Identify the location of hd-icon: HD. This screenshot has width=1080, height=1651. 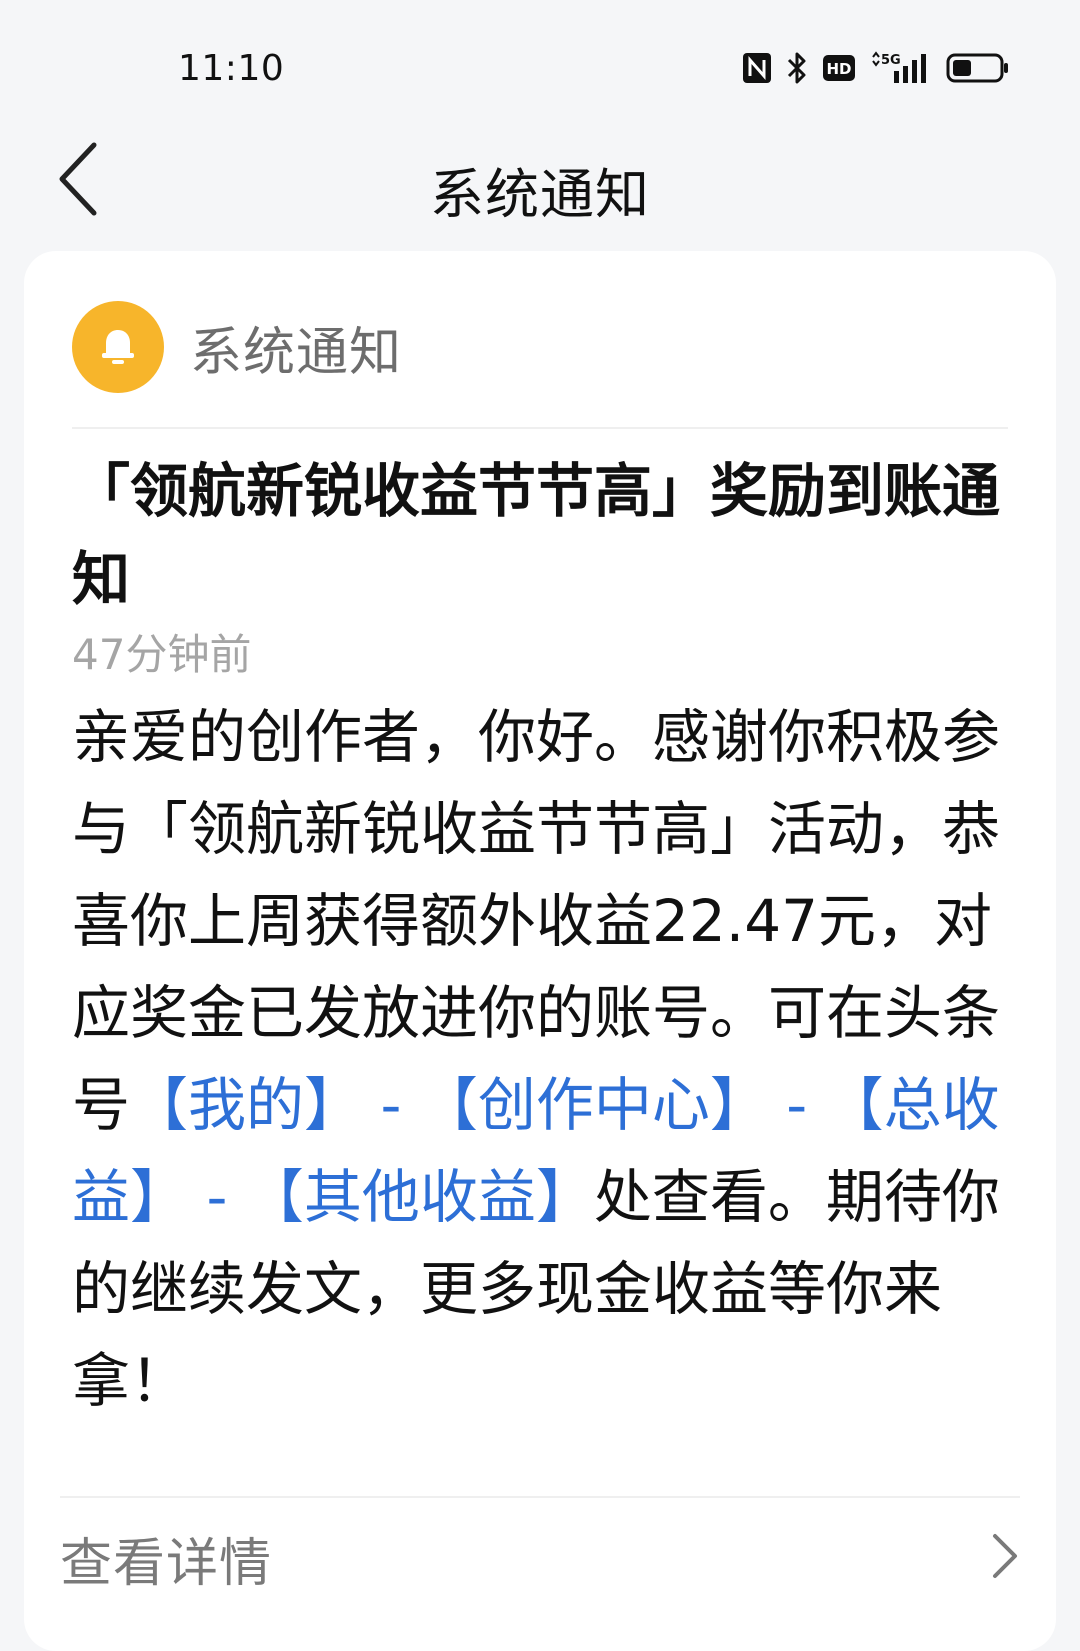
(839, 68).